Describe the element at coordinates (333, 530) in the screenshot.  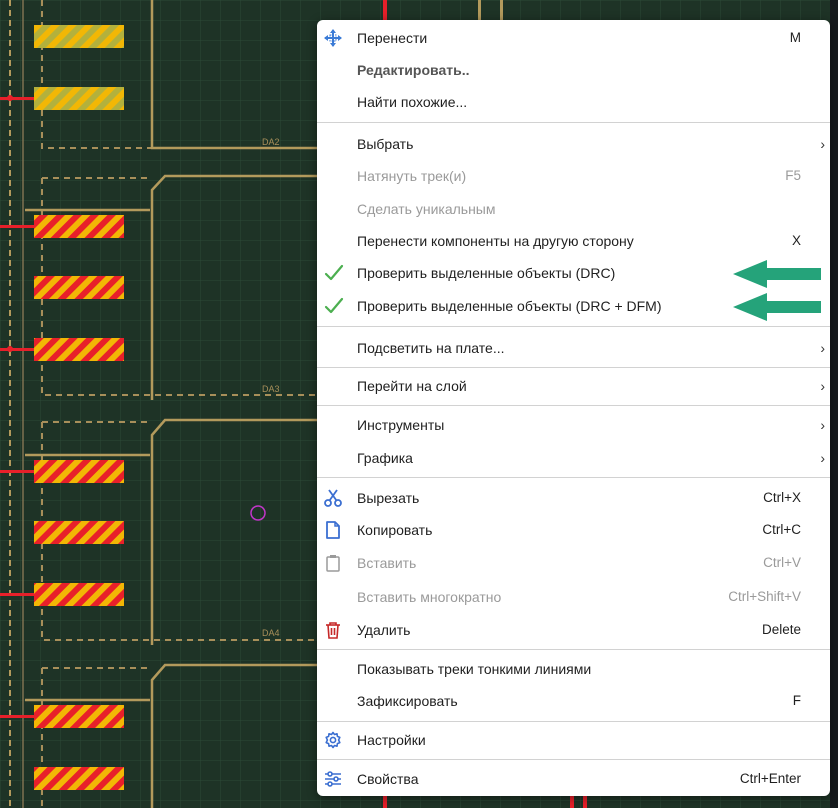
I see `copy-icon` at that location.